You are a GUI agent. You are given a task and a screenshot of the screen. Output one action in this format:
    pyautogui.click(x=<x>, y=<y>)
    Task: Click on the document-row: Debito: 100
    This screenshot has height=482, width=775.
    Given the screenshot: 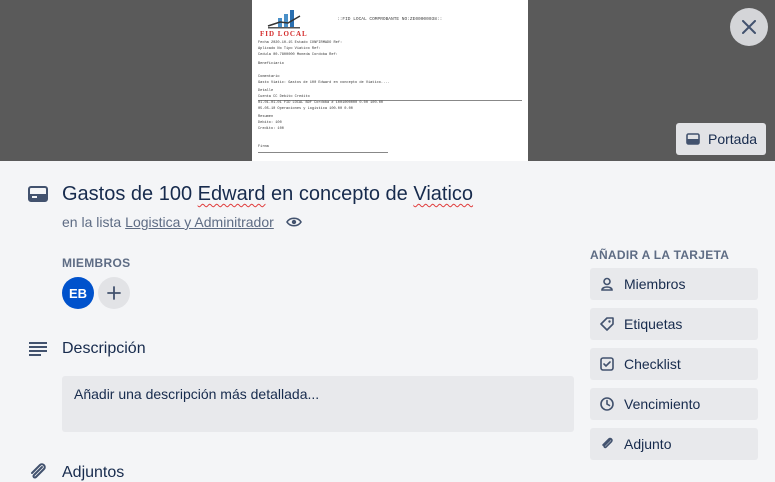 What is the action you would take?
    pyautogui.click(x=270, y=123)
    